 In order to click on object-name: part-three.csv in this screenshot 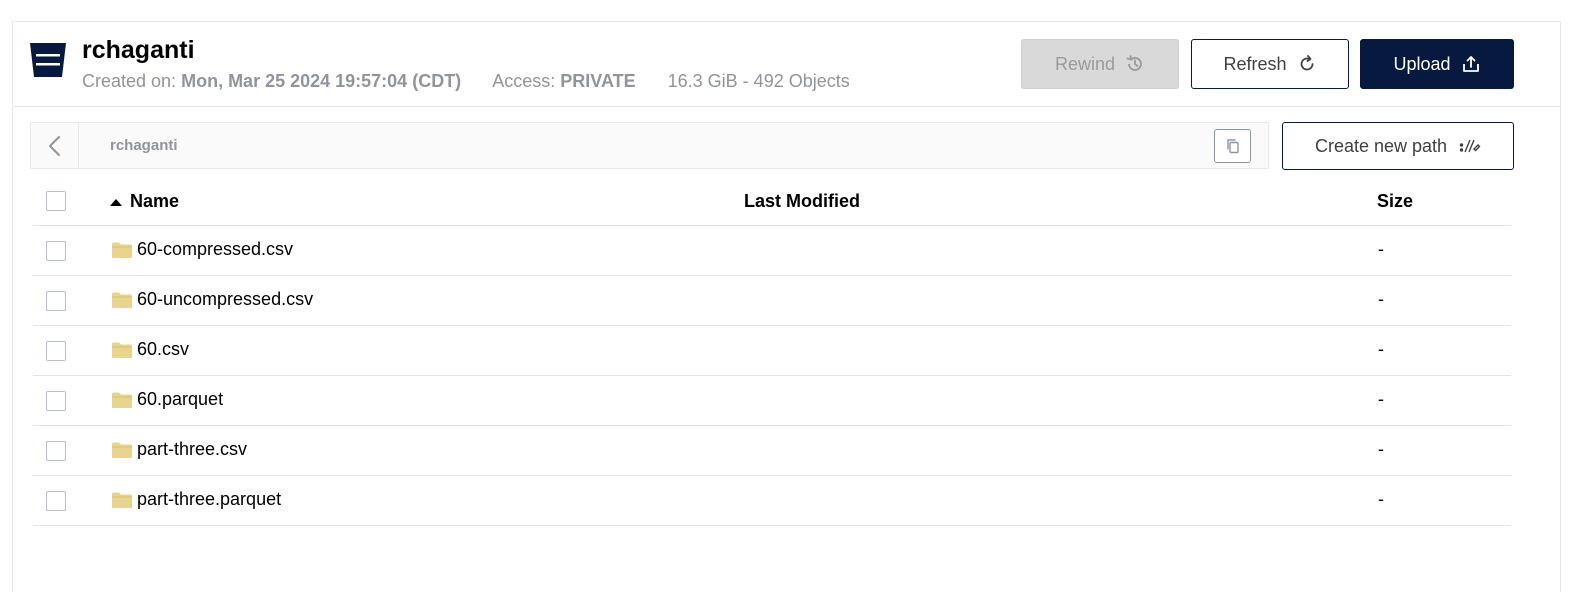, I will do `click(192, 449)`.